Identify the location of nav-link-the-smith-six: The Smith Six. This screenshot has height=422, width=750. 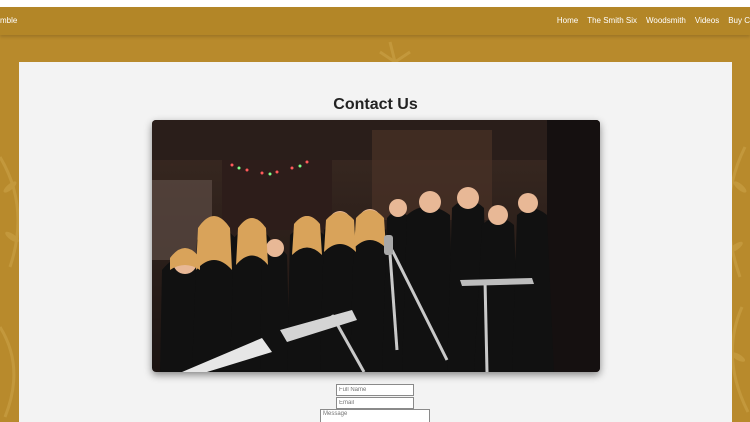
(612, 20).